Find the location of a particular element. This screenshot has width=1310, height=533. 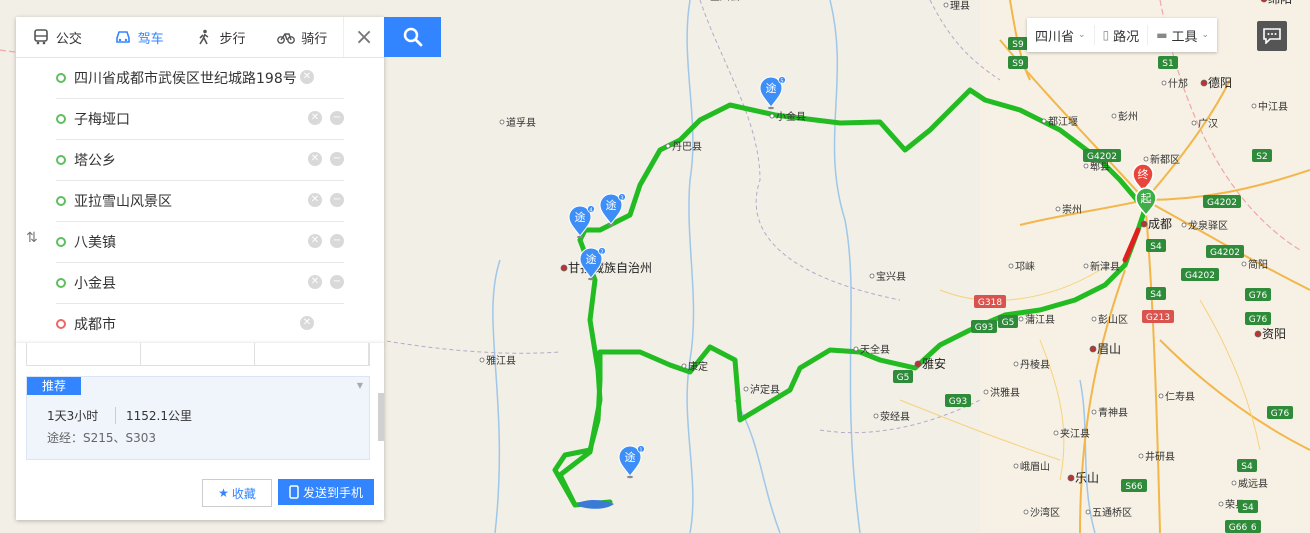

city-label: 蒲江县 is located at coordinates (1040, 319).